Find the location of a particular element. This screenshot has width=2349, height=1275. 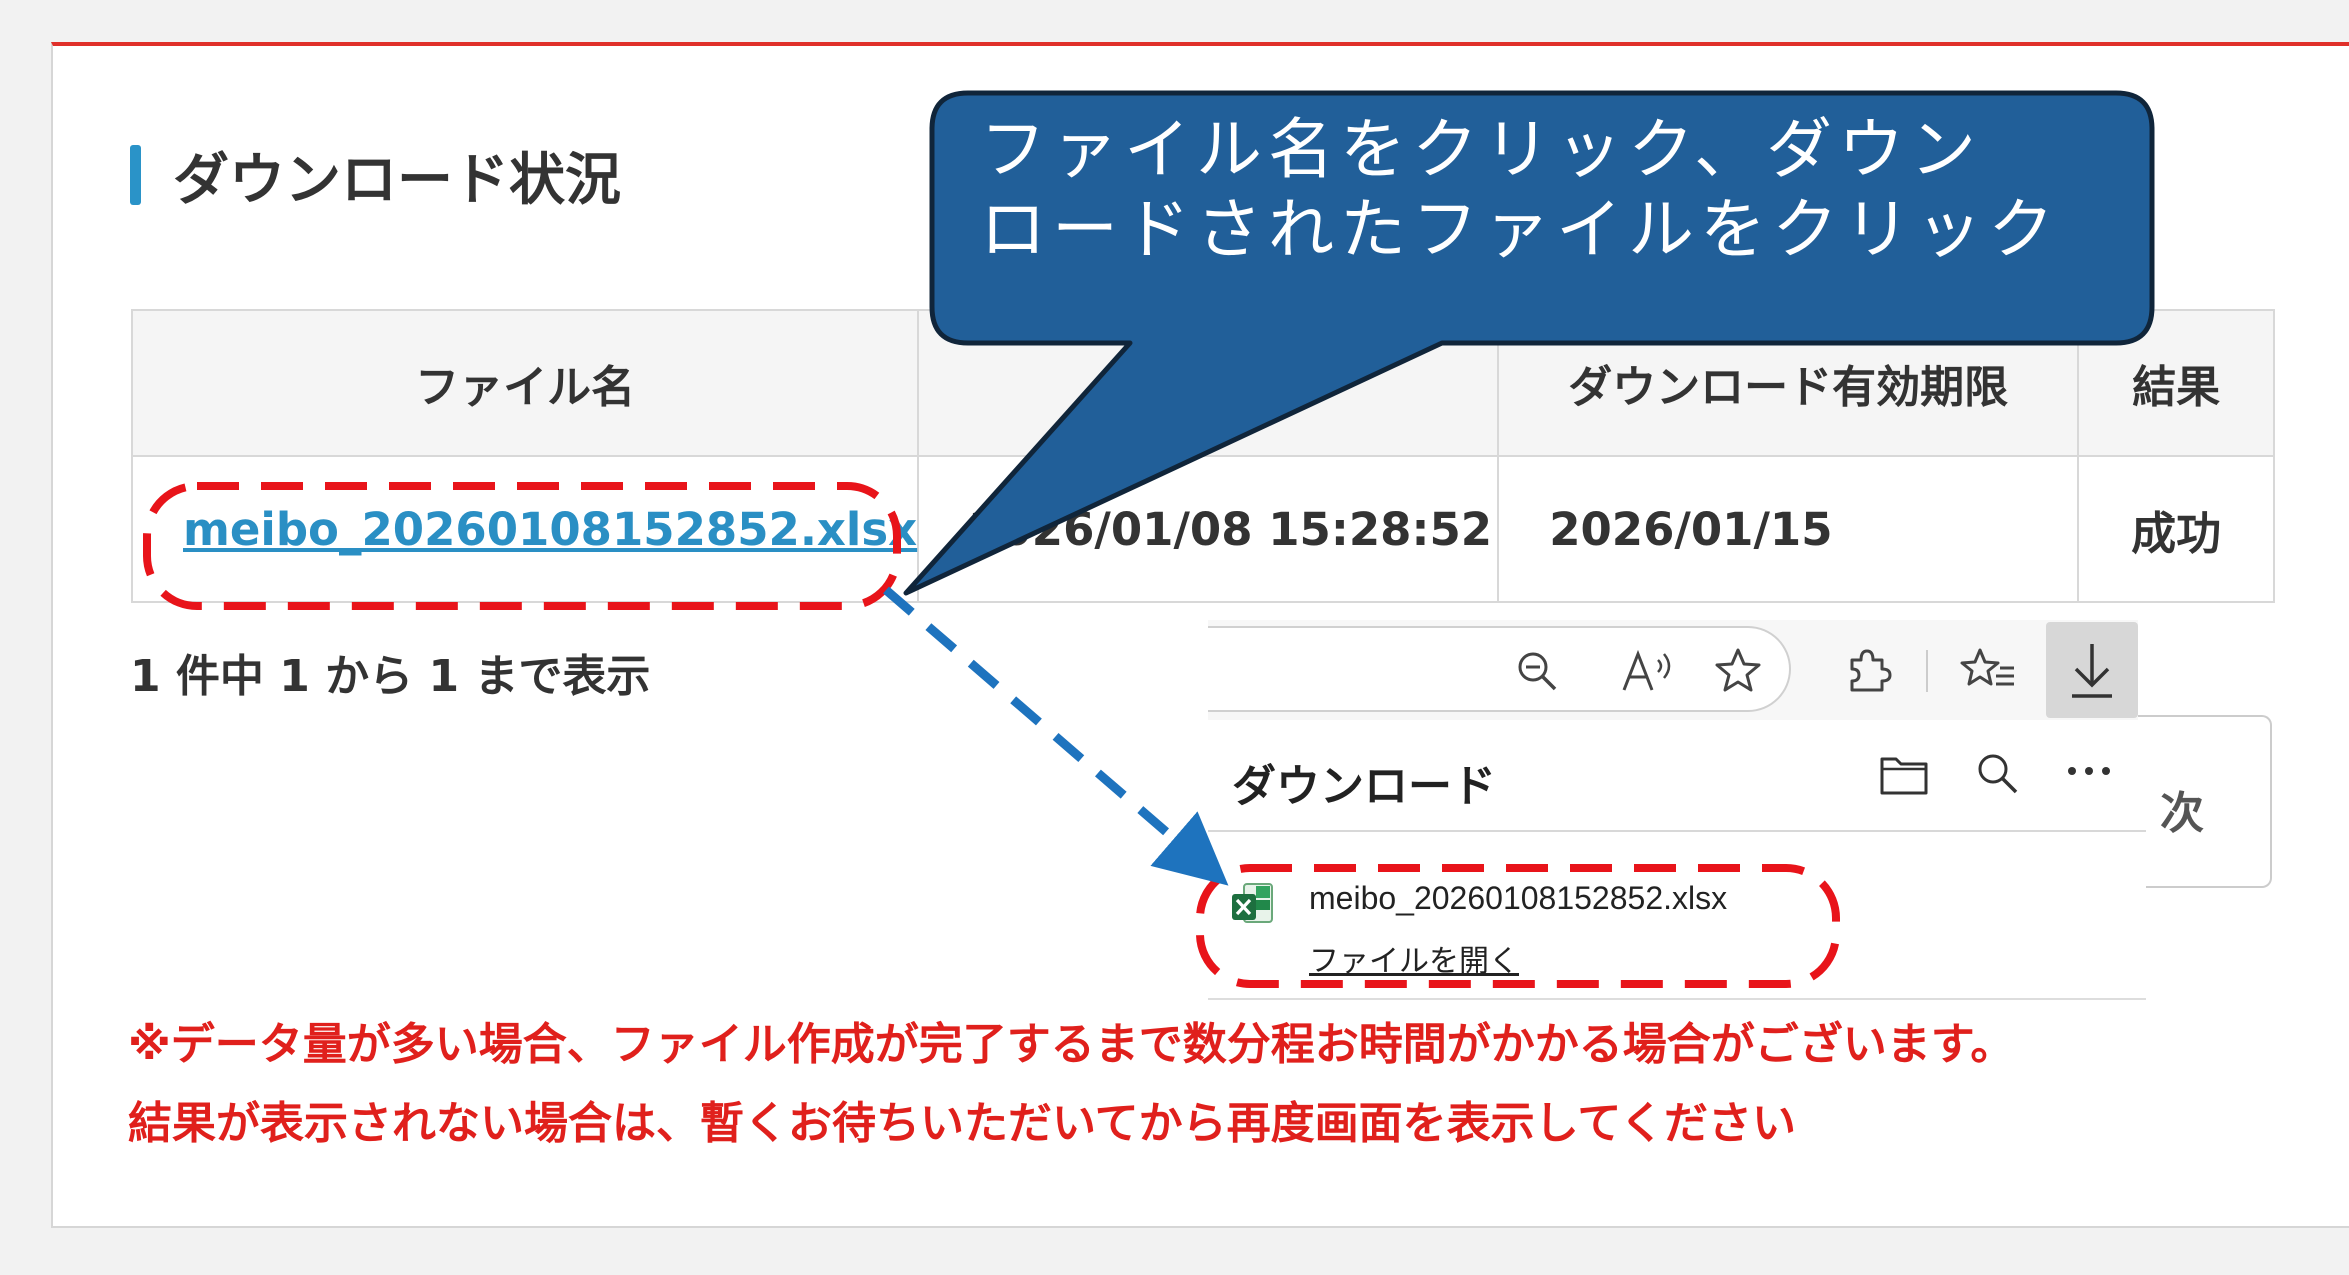

download-item-highlight is located at coordinates (1518, 926).